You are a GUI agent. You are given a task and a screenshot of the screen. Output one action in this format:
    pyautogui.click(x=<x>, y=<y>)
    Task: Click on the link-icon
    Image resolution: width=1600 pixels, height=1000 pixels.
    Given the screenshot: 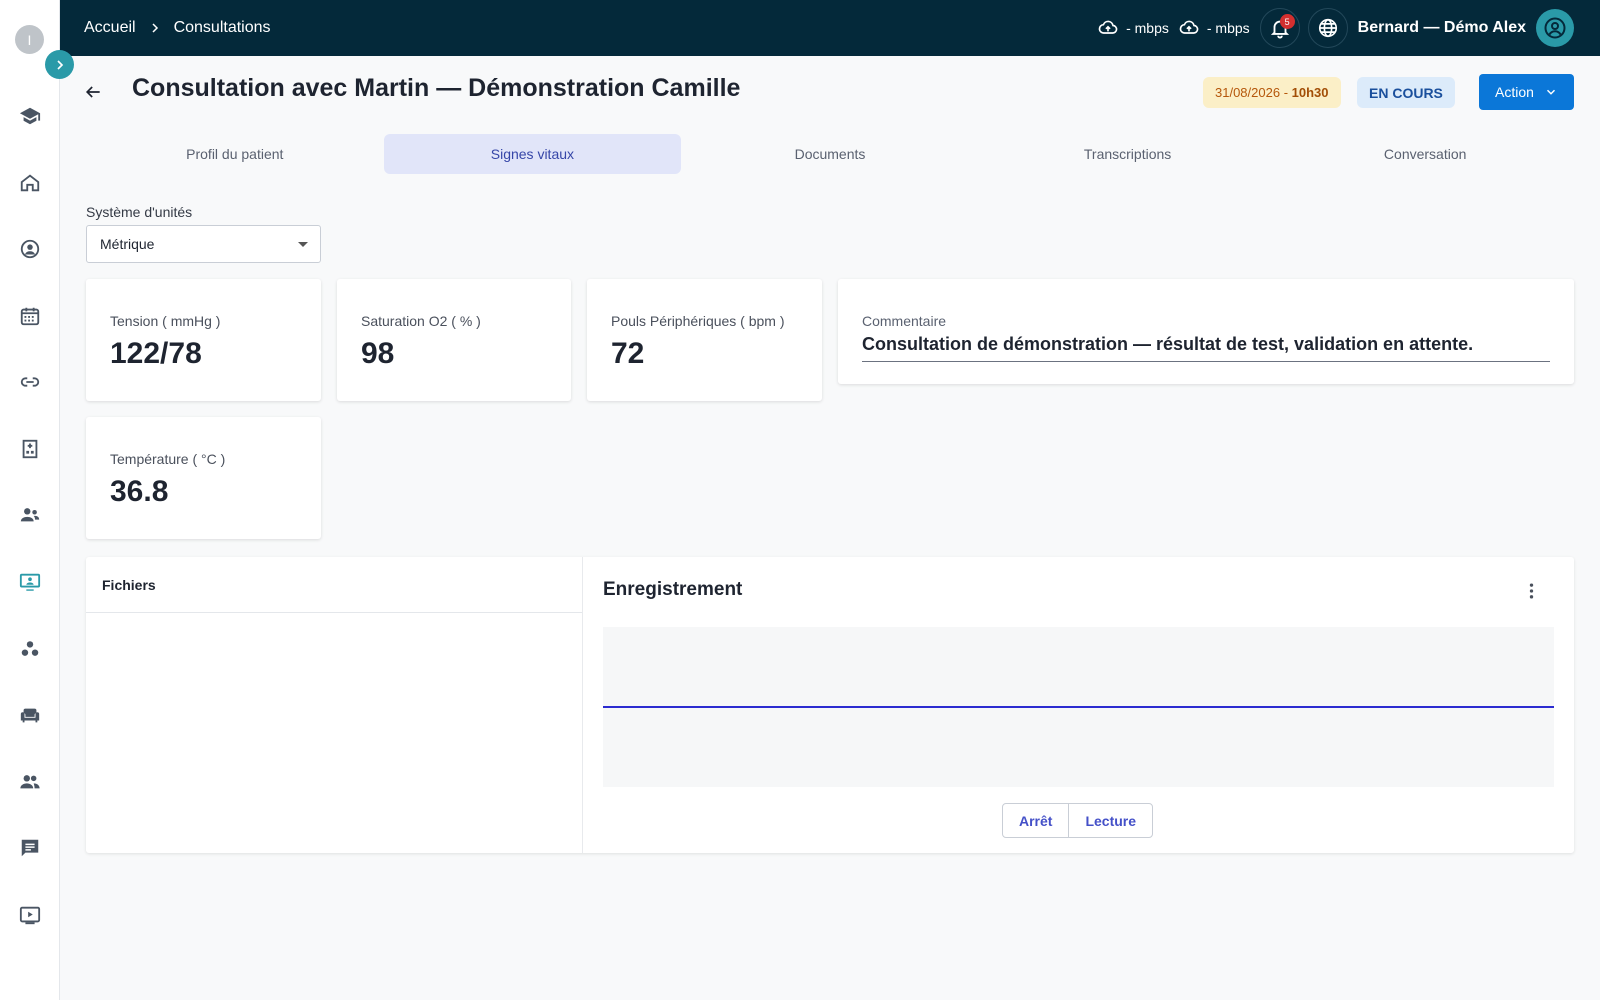 What is the action you would take?
    pyautogui.click(x=30, y=382)
    